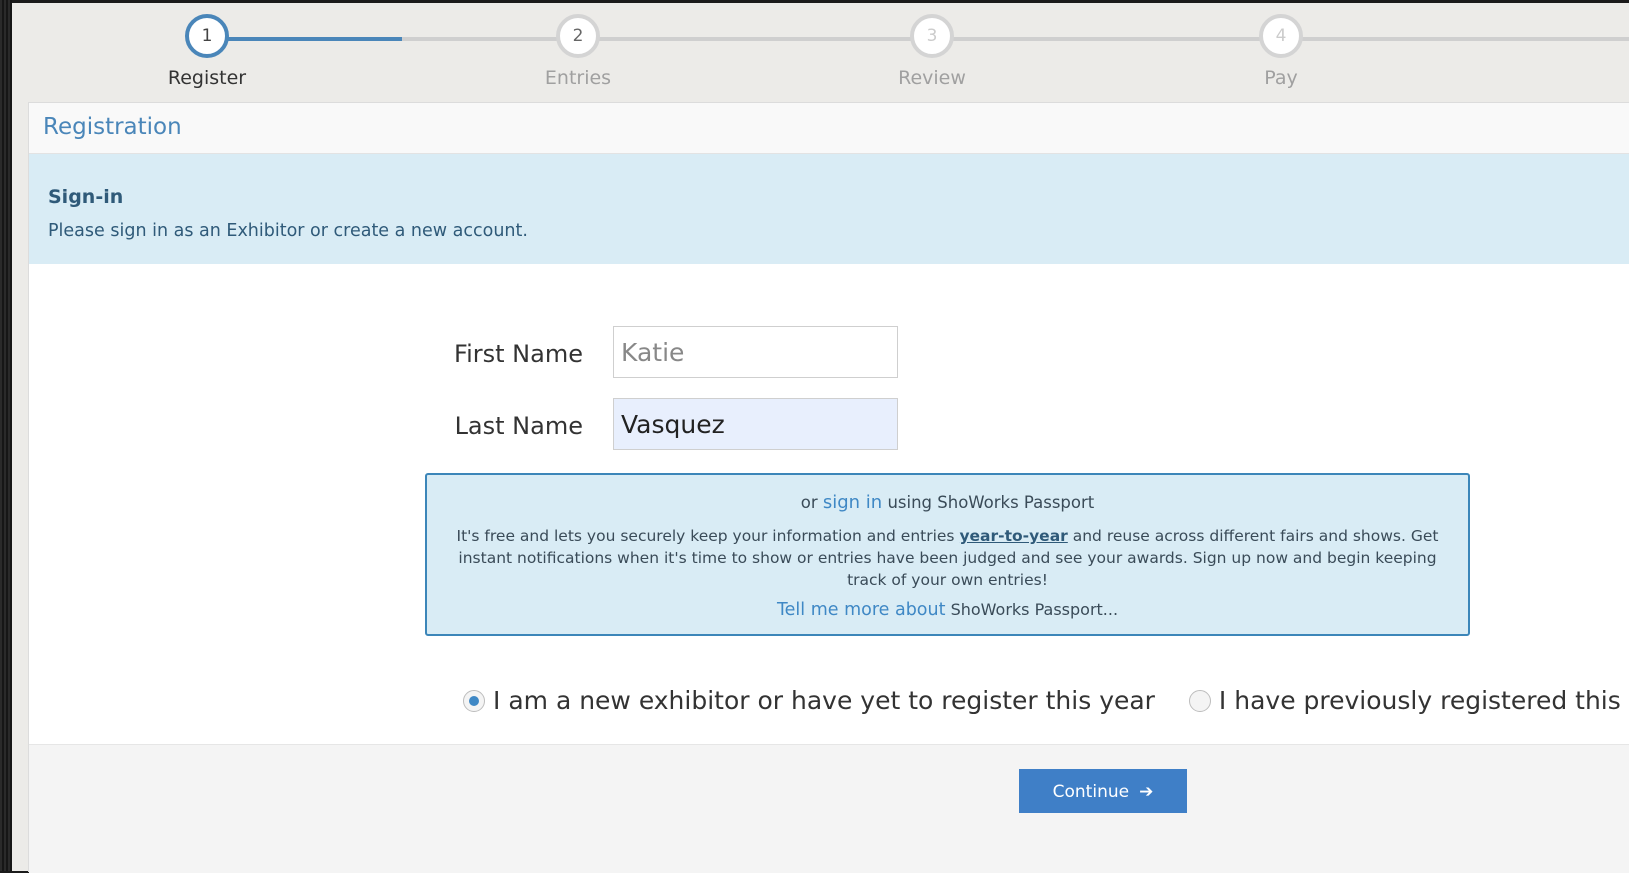 This screenshot has width=1629, height=873. I want to click on continue-button: Continue ➔, so click(1103, 791).